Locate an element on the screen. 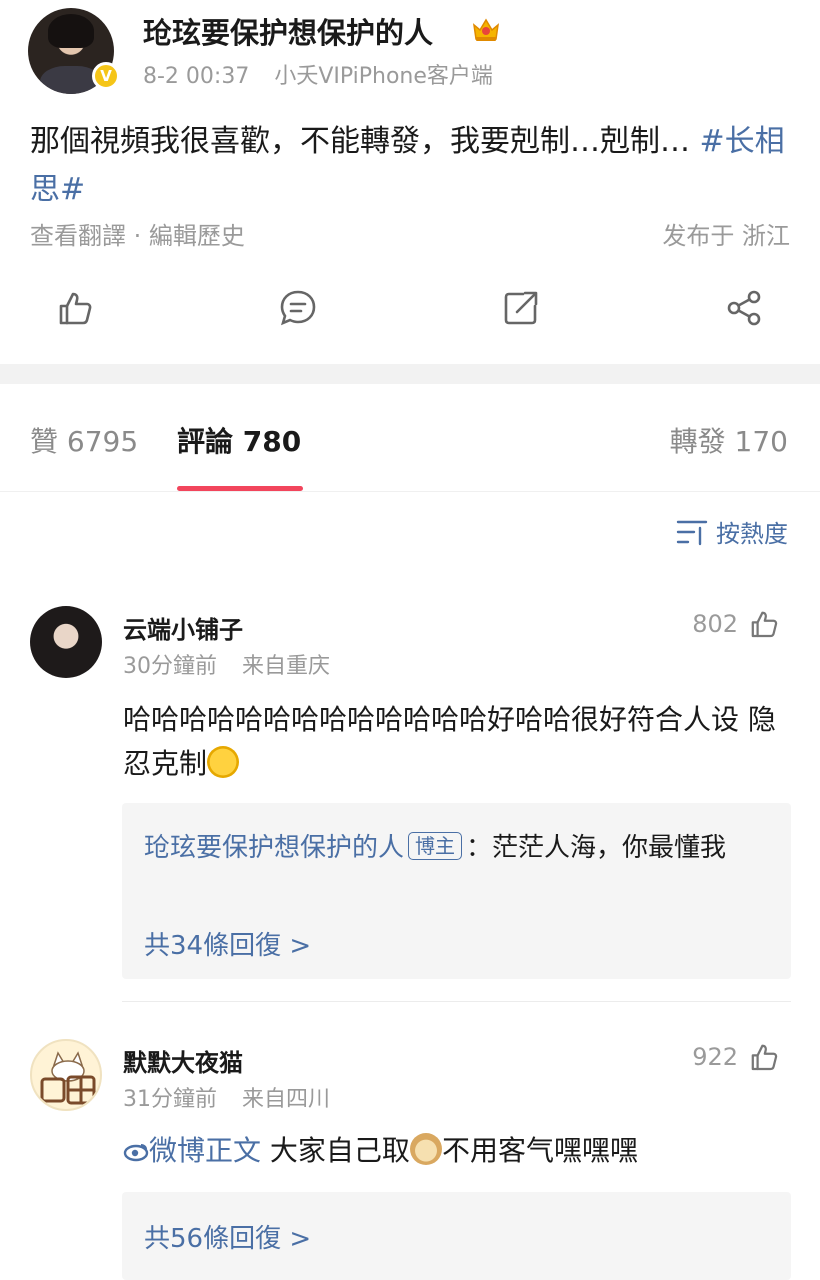 This screenshot has width=820, height=1280. action-bar is located at coordinates (410, 312).